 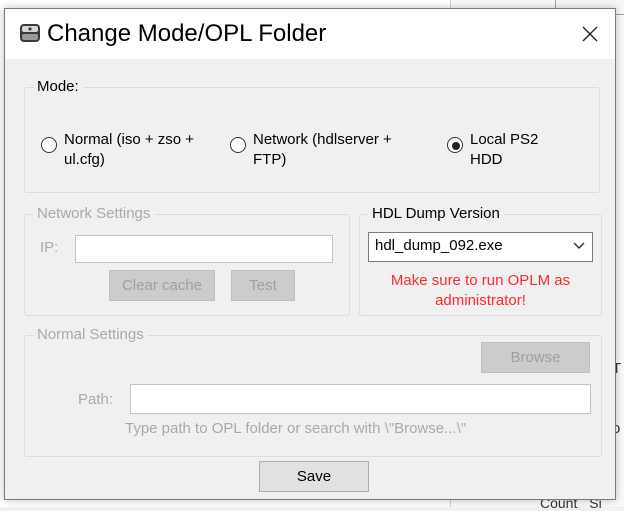 I want to click on admin-warning: Make sure to run OPLM as administrator!, so click(x=480, y=291).